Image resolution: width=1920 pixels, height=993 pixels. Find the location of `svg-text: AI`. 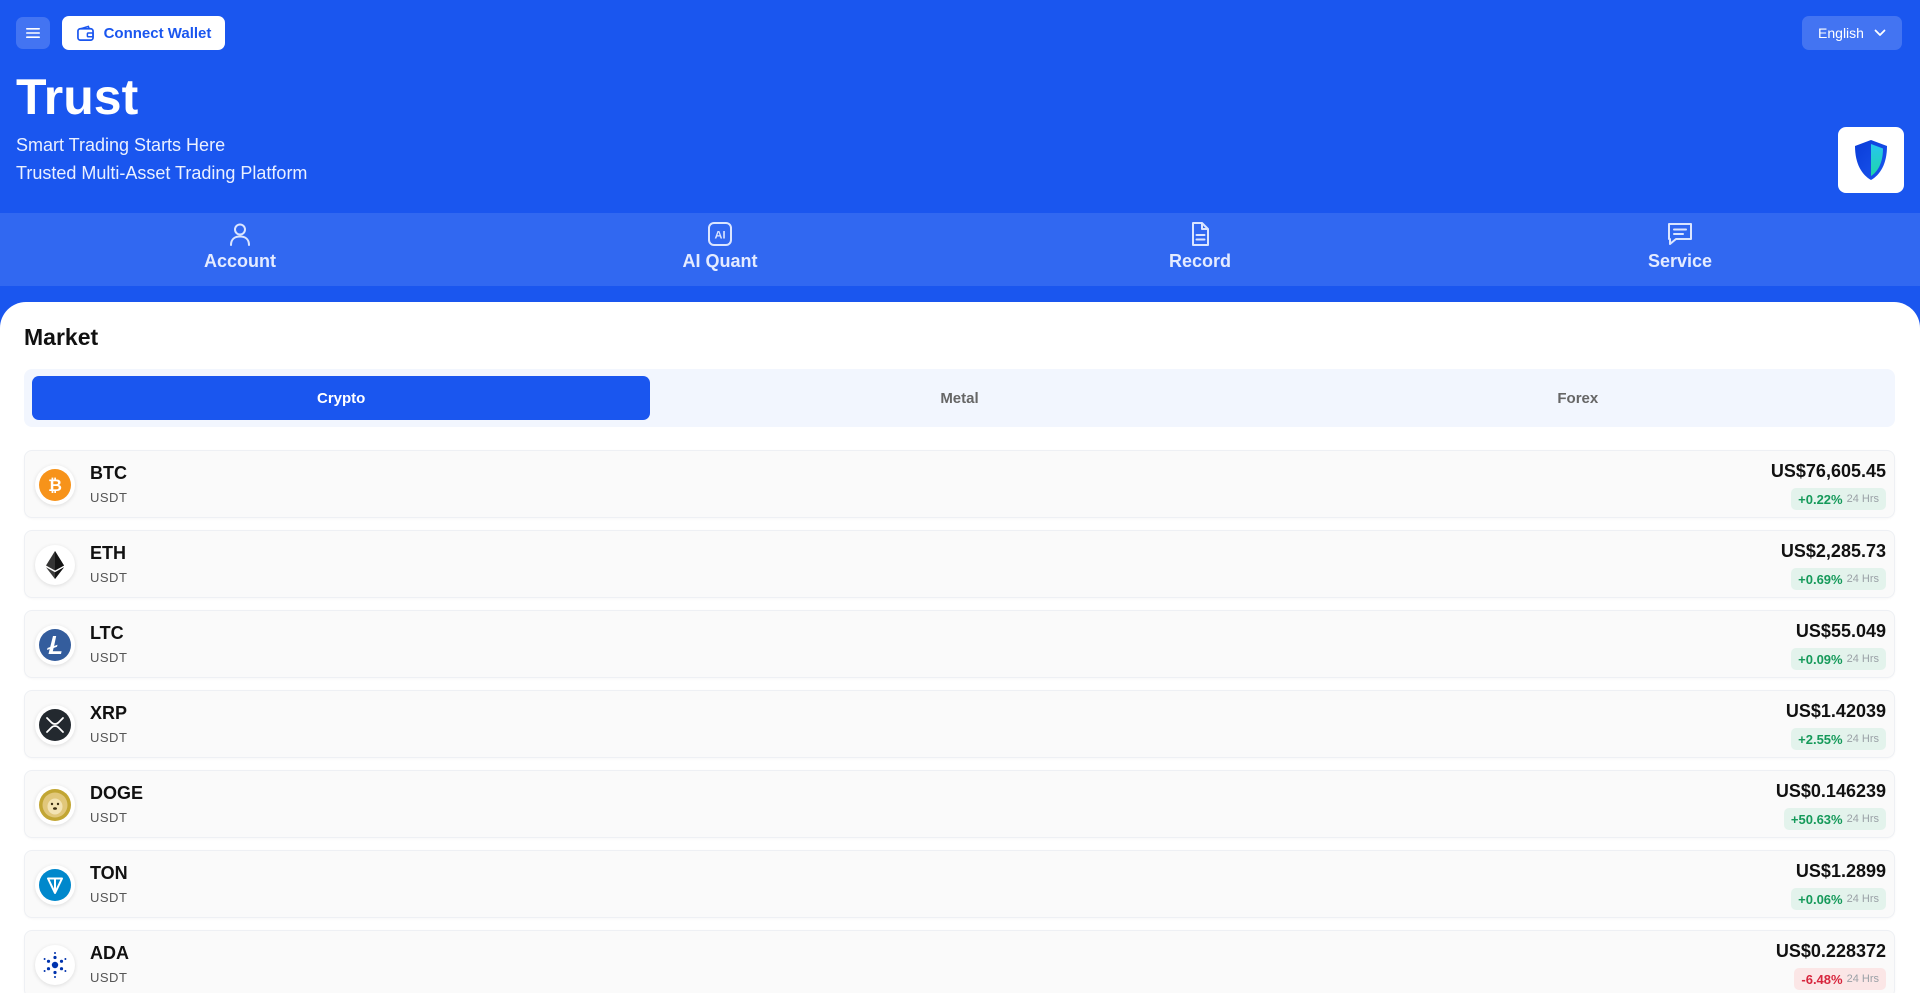

svg-text: AI is located at coordinates (720, 236).